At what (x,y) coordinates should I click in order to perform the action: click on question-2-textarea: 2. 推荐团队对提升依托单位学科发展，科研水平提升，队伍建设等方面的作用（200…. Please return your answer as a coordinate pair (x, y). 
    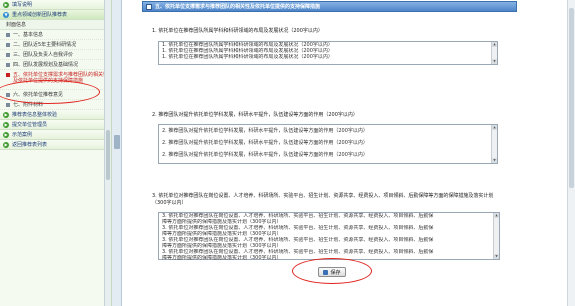
    Looking at the image, I should click on (328, 144).